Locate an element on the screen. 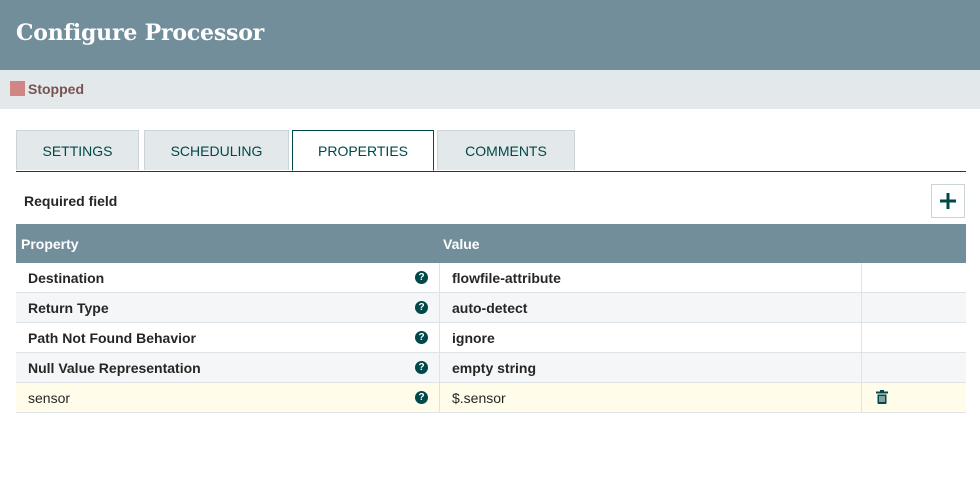 The width and height of the screenshot is (980, 488). property-name: Destination is located at coordinates (66, 278).